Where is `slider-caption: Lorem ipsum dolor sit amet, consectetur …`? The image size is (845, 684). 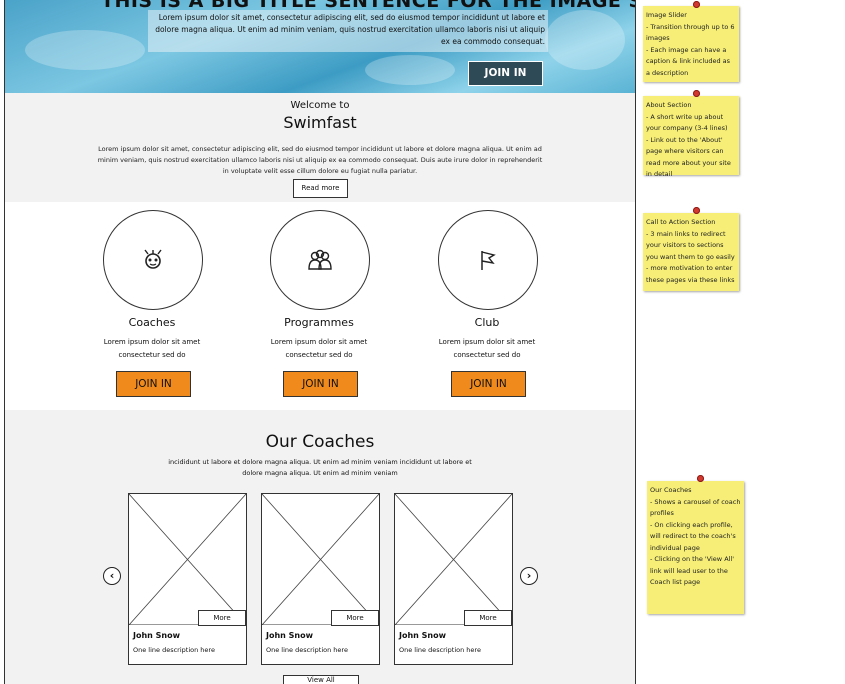
slider-caption: Lorem ipsum dolor sit amet, consectetur … is located at coordinates (350, 29).